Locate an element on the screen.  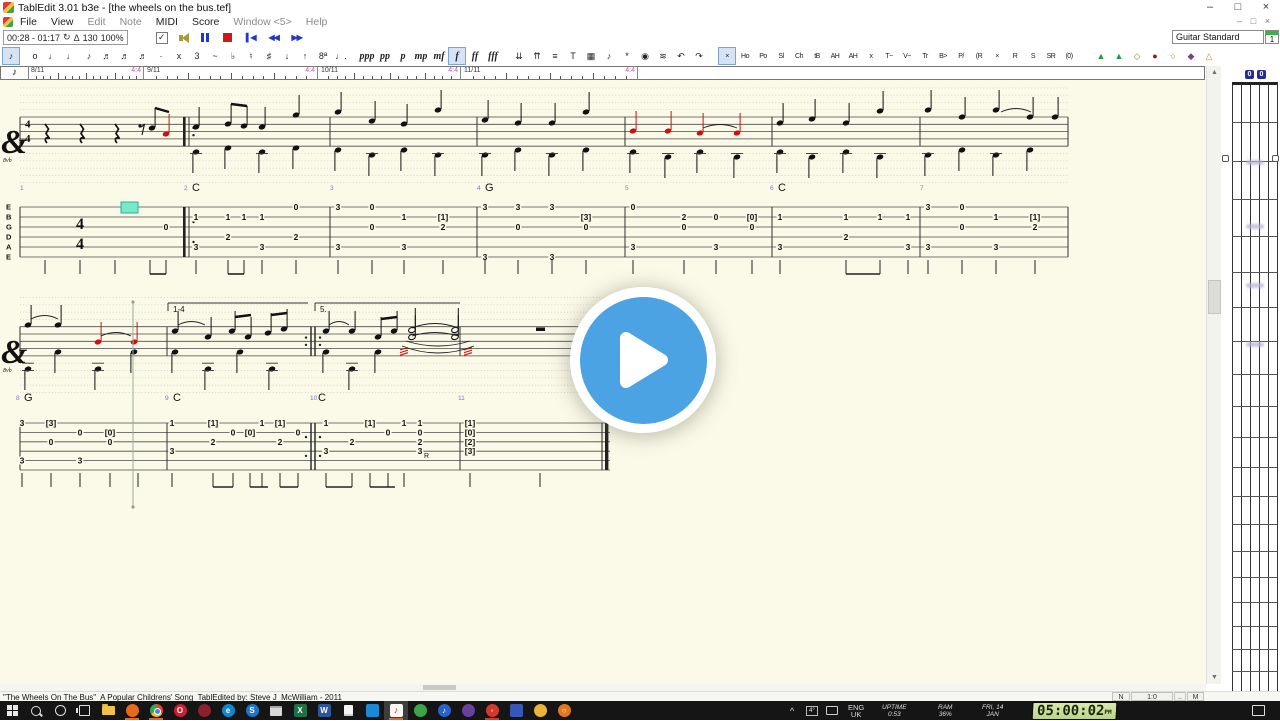
mdi-close-button: × is located at coordinates (1267, 22).